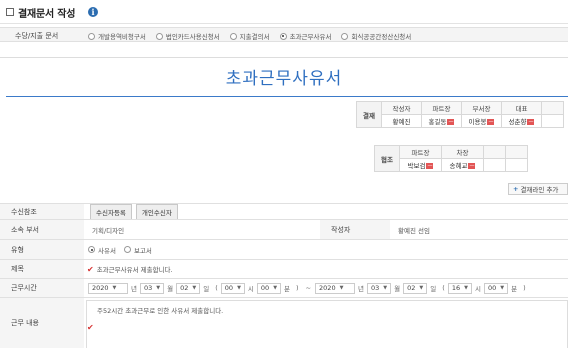 Image resolution: width=568 pixels, height=348 pixels. Describe the element at coordinates (462, 165) in the screenshot. I see `cooperation-signer: 송혜교 —` at that location.